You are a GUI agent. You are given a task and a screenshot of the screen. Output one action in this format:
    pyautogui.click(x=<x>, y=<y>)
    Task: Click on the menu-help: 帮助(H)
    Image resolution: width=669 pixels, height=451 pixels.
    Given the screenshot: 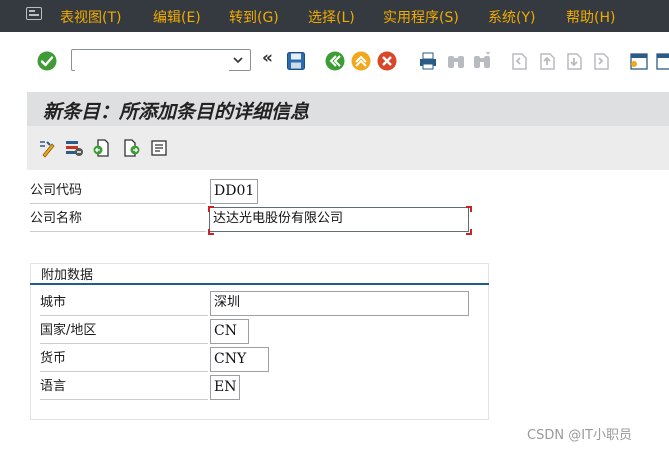 What is the action you would take?
    pyautogui.click(x=590, y=17)
    